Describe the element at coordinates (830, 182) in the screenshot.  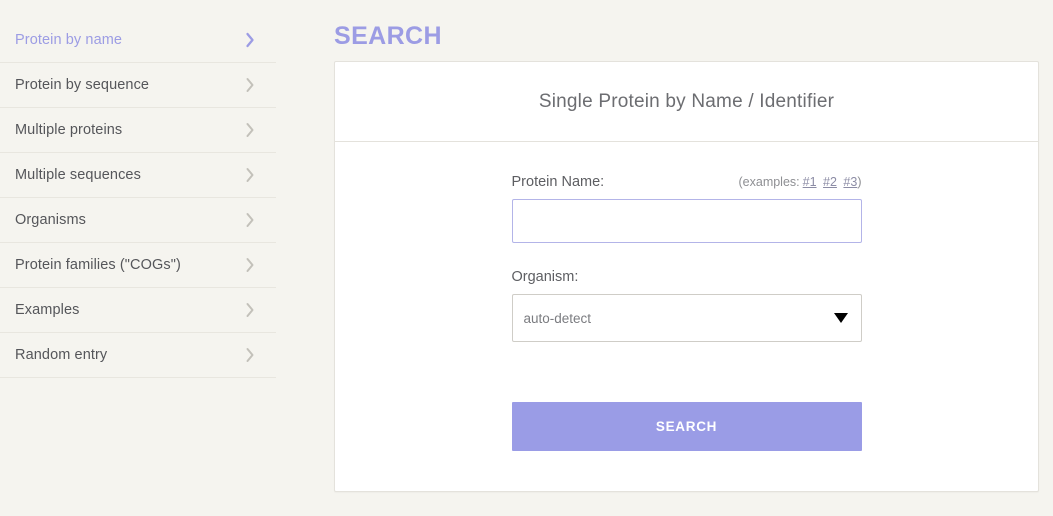
I see `example-link-2: #2` at that location.